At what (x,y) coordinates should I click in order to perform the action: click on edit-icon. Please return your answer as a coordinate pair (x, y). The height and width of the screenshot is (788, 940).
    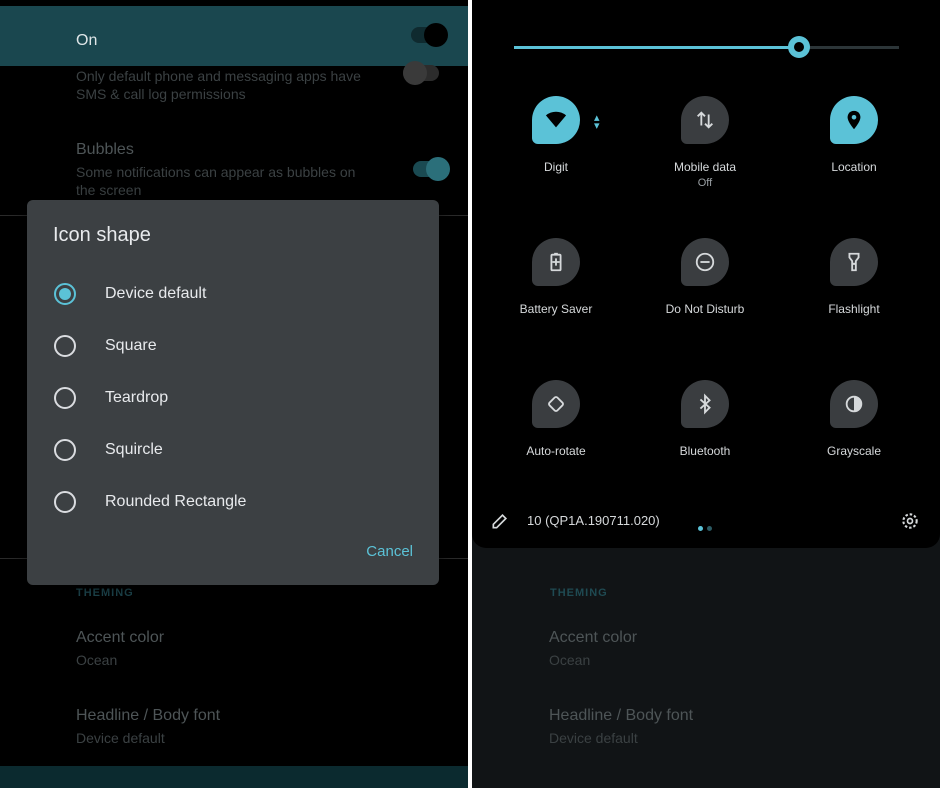
    Looking at the image, I should click on (500, 521).